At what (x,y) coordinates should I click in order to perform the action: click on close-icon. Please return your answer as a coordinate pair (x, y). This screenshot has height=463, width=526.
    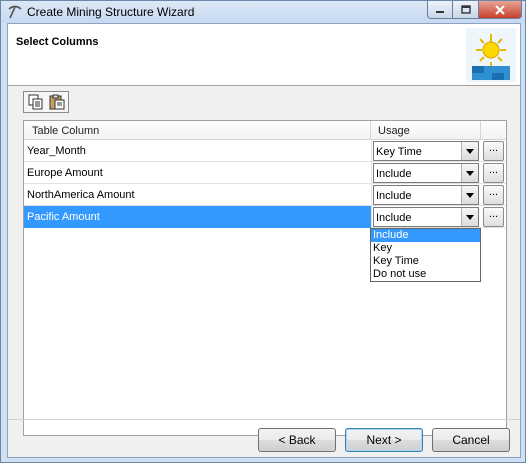
    Looking at the image, I should click on (500, 9).